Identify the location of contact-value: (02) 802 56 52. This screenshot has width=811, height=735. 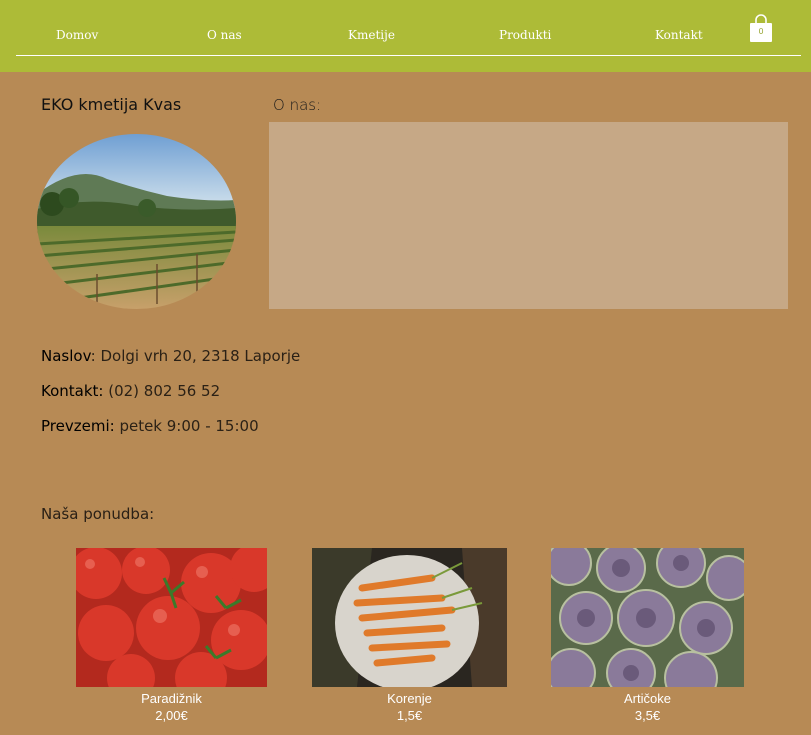
(162, 391).